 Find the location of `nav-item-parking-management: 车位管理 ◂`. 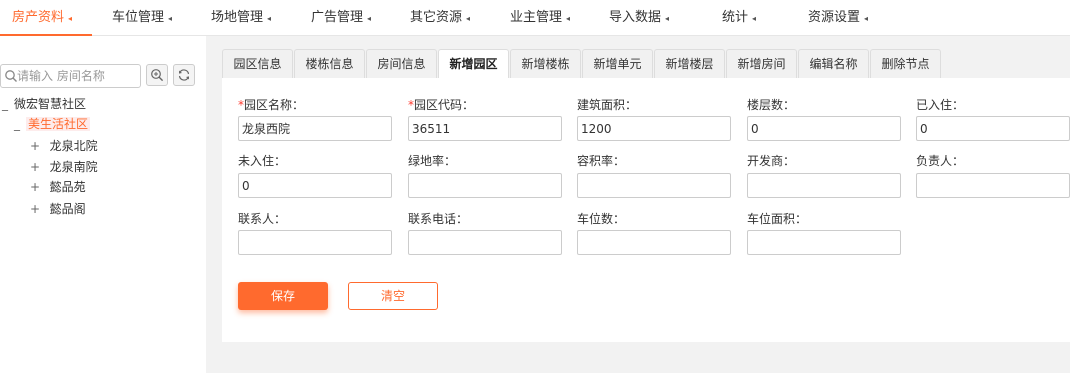

nav-item-parking-management: 车位管理 ◂ is located at coordinates (142, 18).